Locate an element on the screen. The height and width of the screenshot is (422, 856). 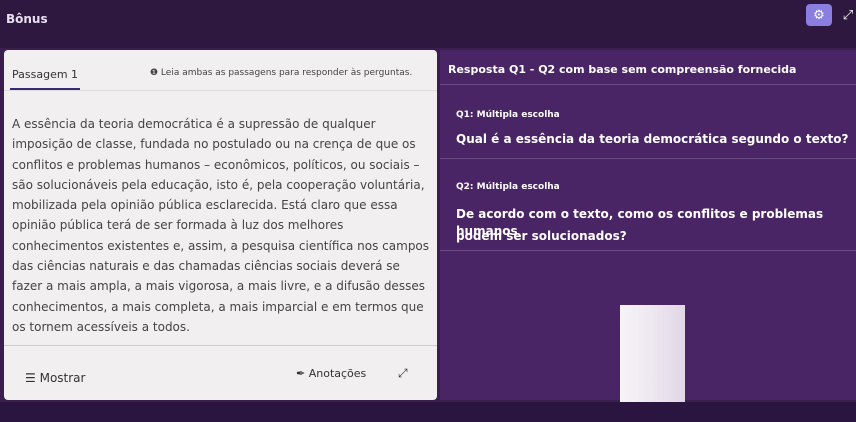
show-button: ☰ Mostrar is located at coordinates (55, 378).